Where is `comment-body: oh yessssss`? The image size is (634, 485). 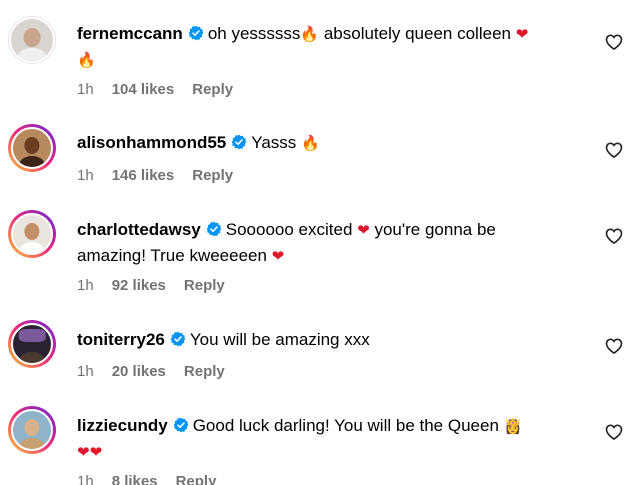 comment-body: oh yessssss is located at coordinates (254, 33).